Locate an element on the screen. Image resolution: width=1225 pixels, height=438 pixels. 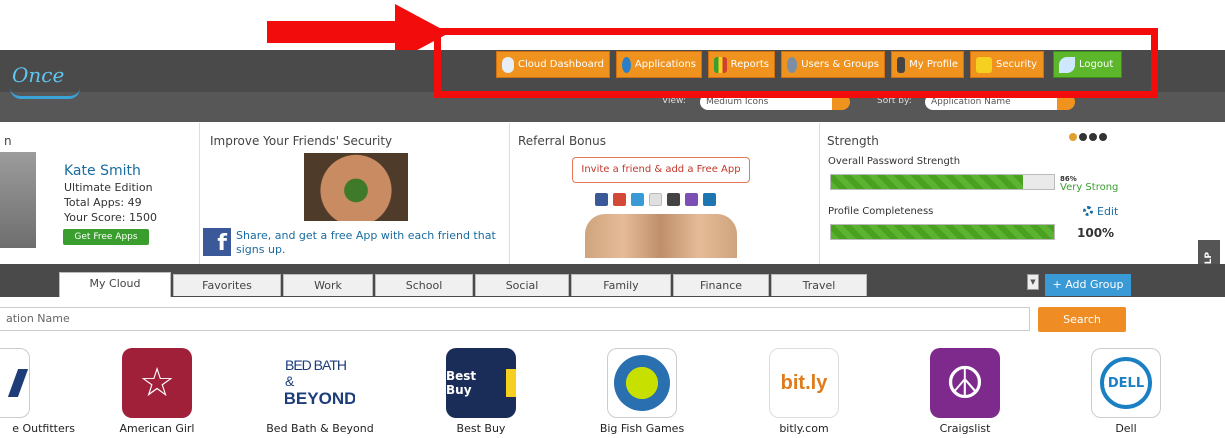
annotation-highlight-box is located at coordinates (796, 63).